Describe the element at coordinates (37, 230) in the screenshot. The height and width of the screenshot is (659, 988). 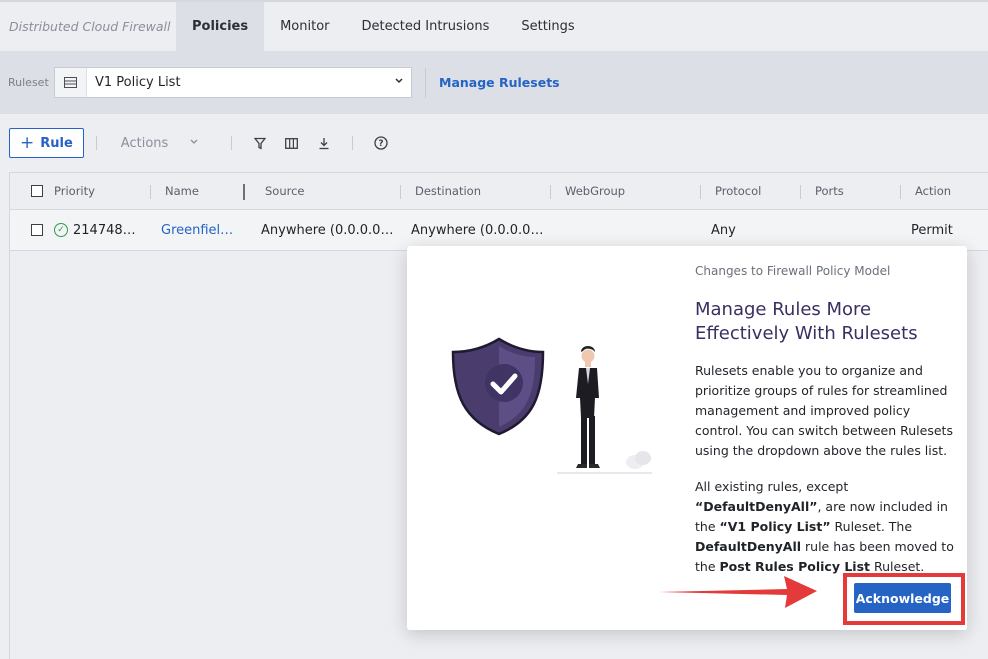
I see `row-checkbox` at that location.